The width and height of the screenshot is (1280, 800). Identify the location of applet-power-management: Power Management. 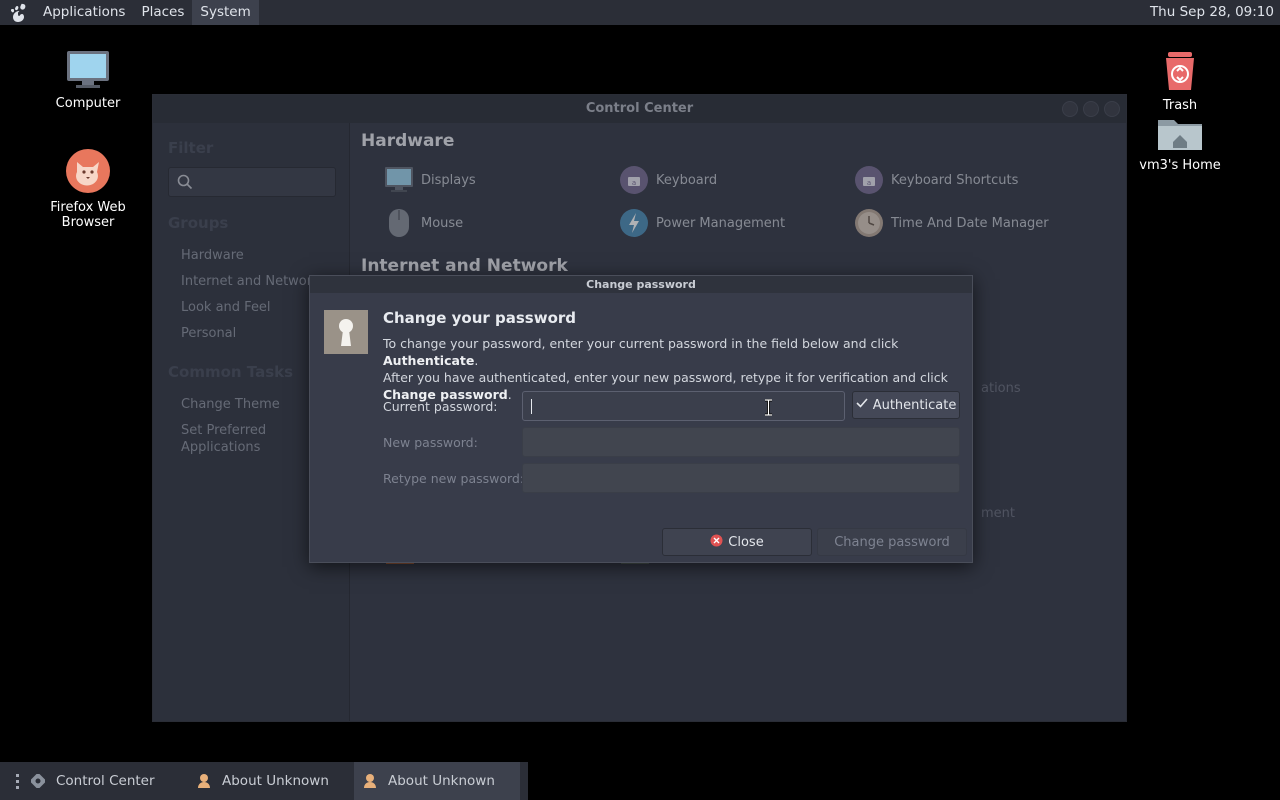
(702, 223).